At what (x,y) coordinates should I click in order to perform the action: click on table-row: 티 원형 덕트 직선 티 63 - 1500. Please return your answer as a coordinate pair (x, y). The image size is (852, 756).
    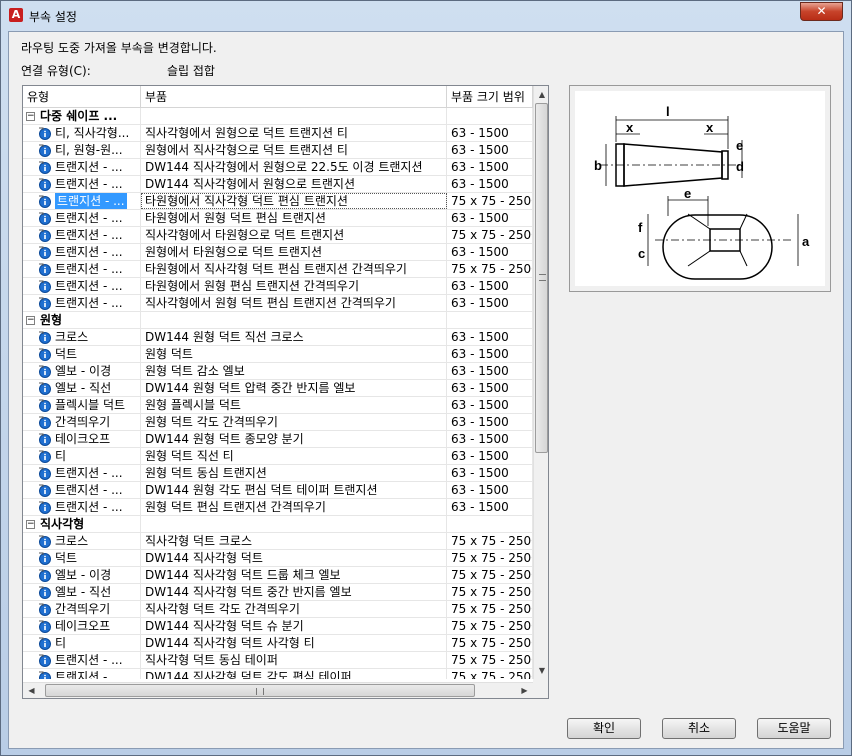
    Looking at the image, I should click on (278, 456).